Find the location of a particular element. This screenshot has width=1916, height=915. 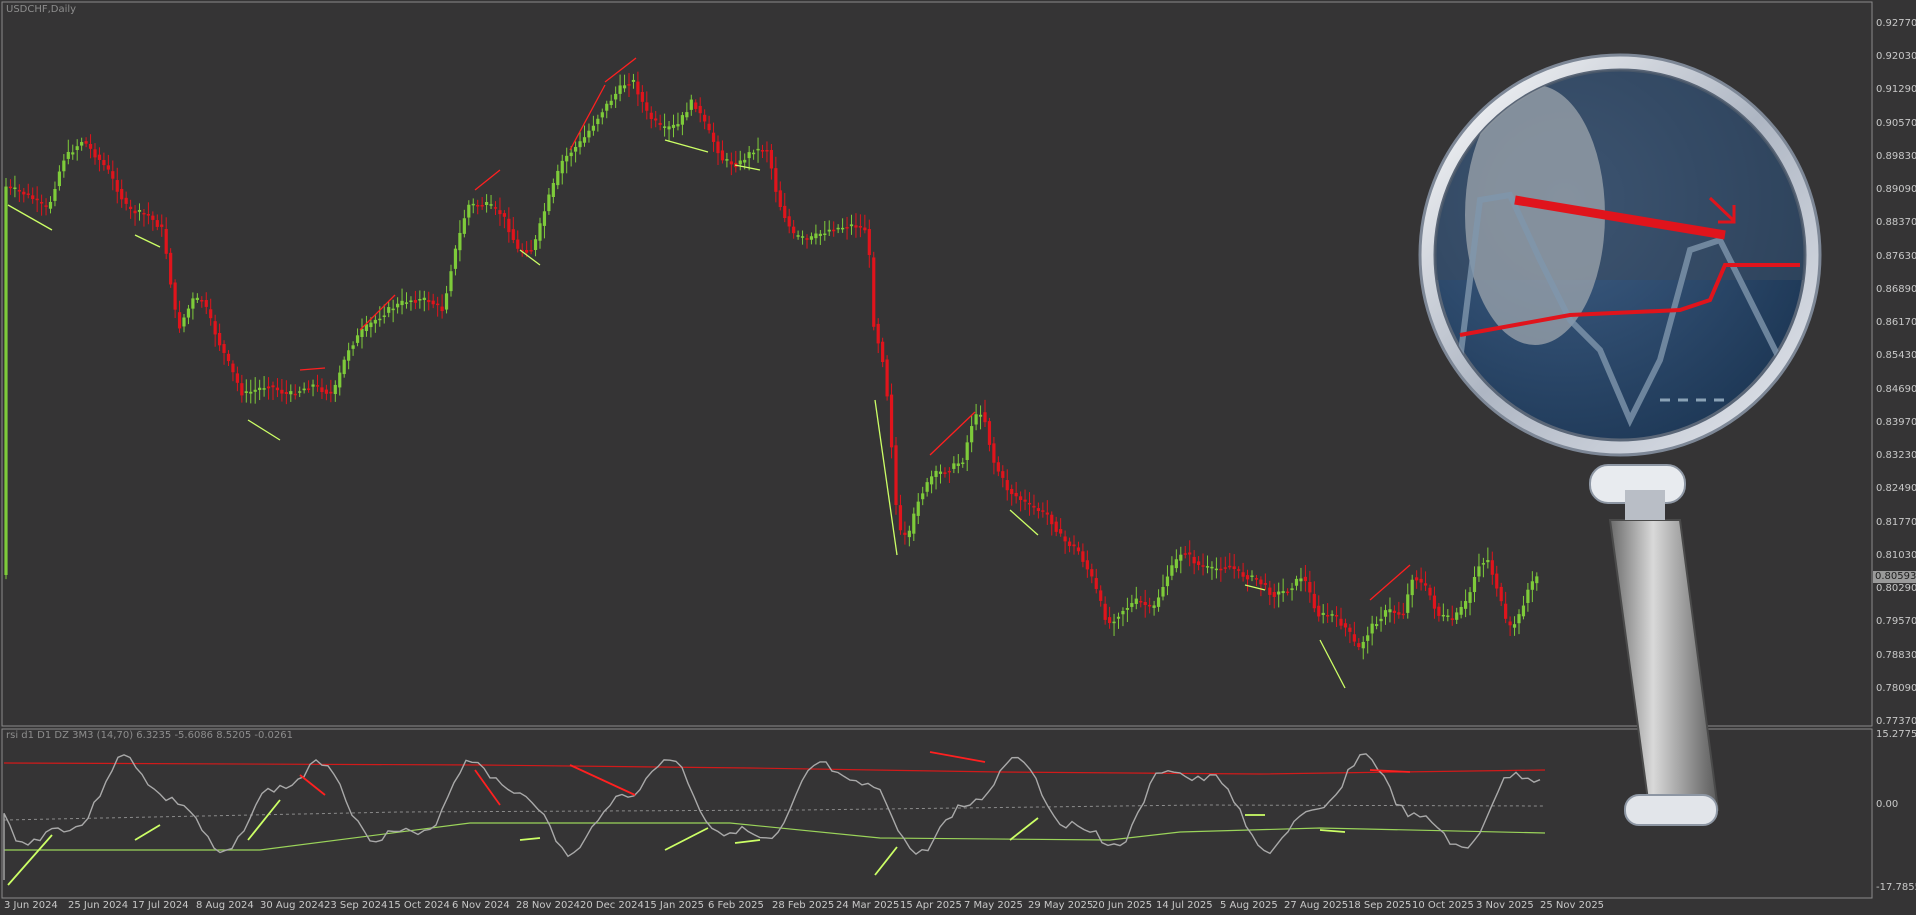

date-tick-label: 3 Jun 2024 is located at coordinates (31, 905).